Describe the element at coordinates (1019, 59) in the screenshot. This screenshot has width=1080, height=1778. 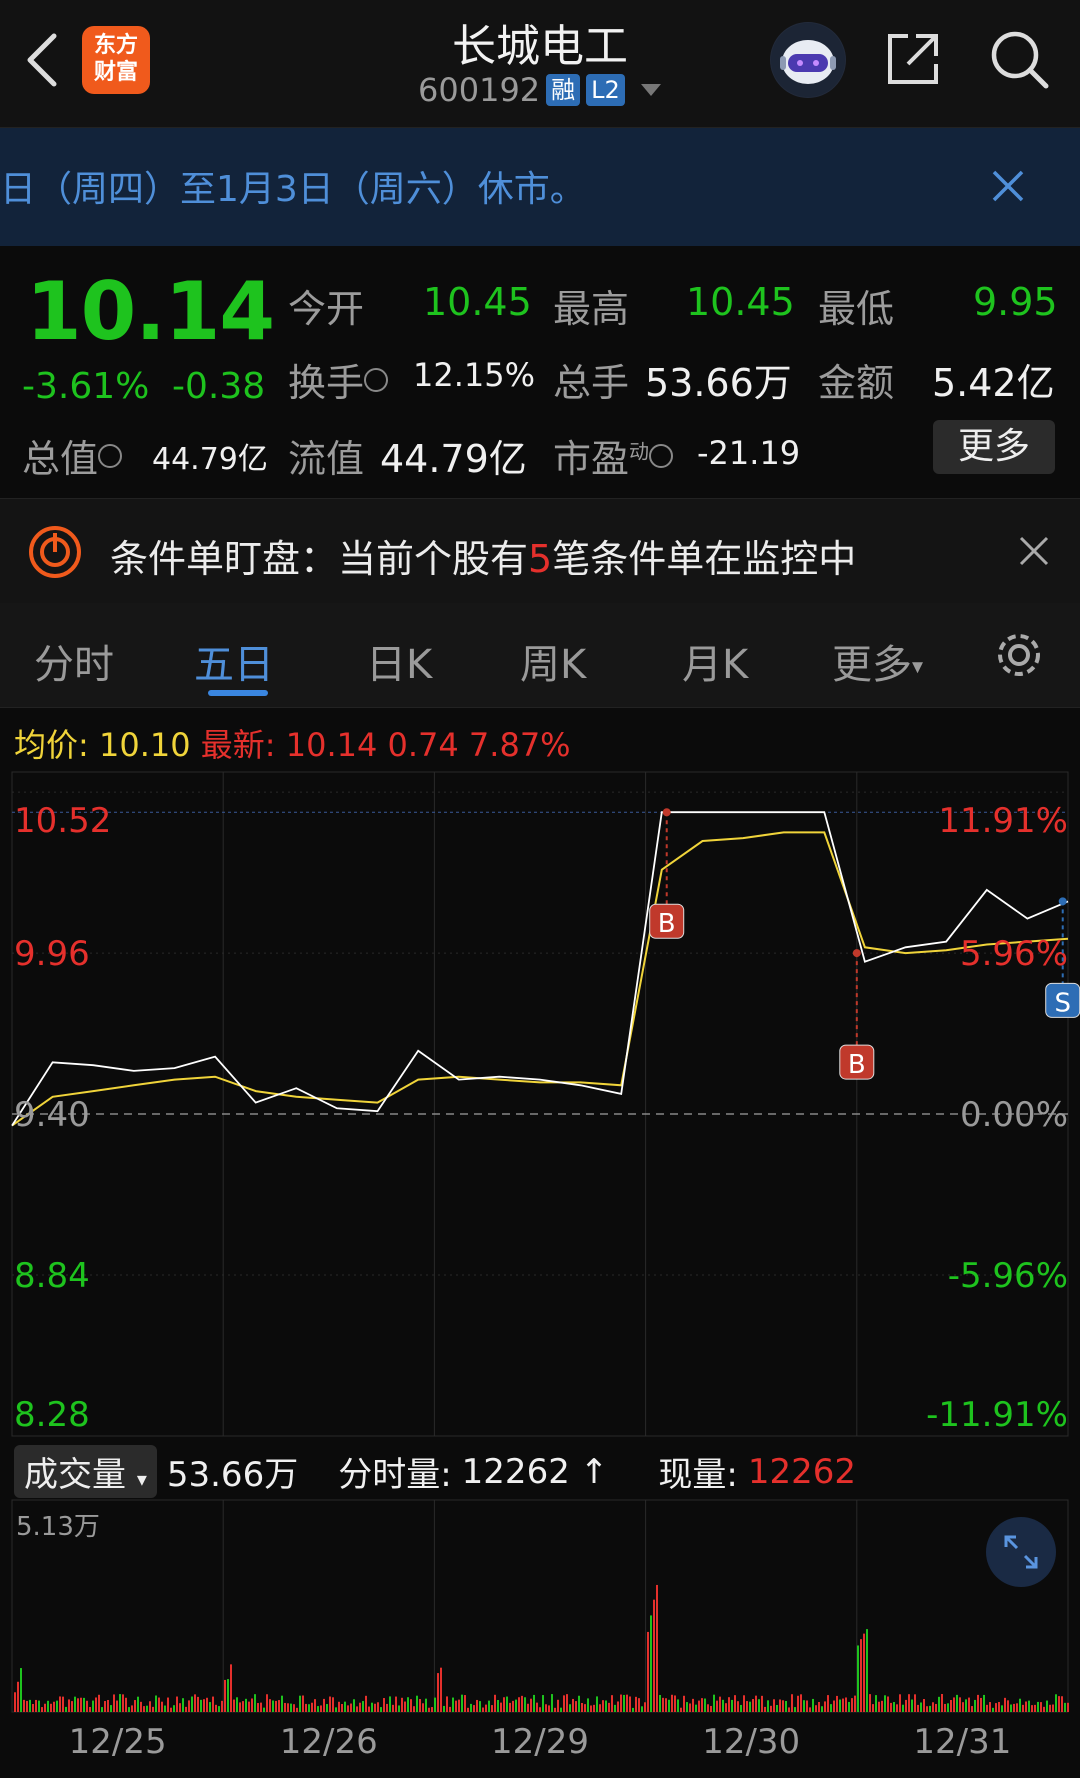
I see `search-icon` at that location.